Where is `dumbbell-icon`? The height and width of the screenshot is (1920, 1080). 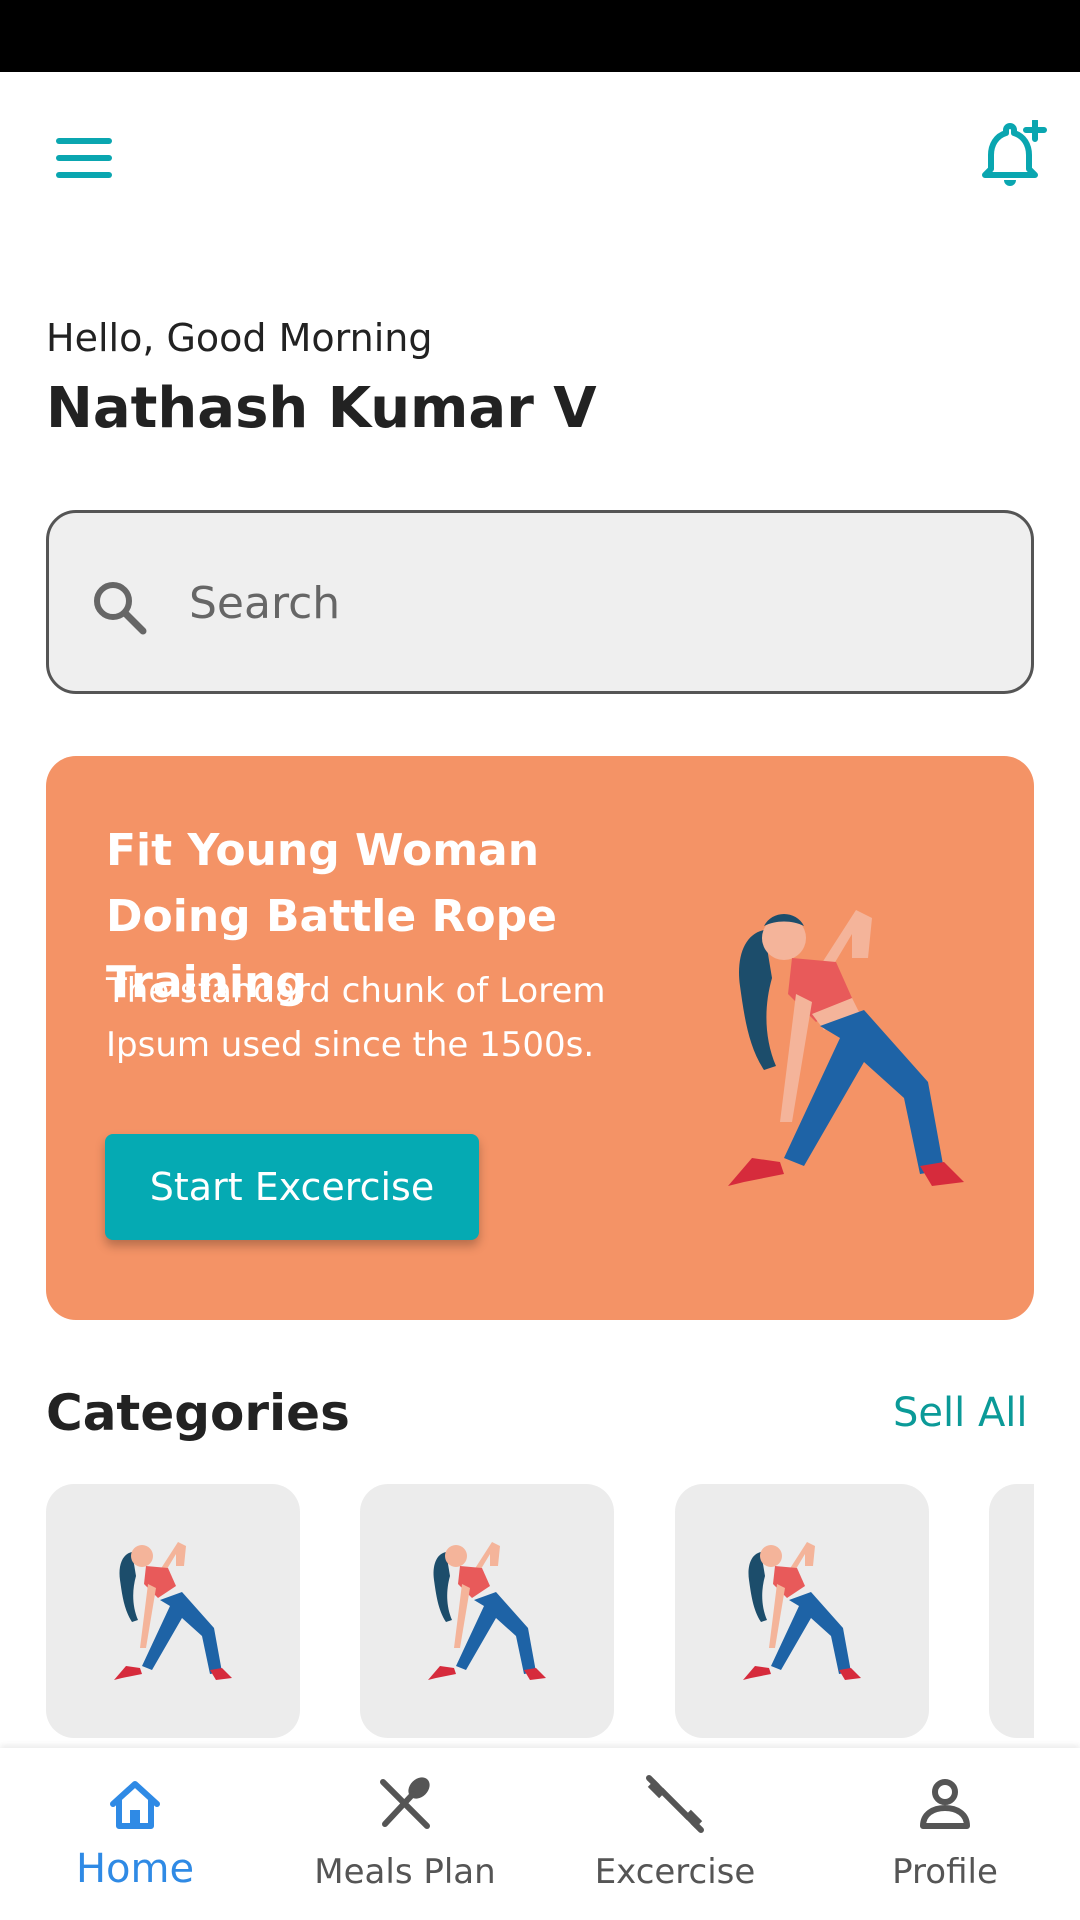
dumbbell-icon is located at coordinates (675, 1804).